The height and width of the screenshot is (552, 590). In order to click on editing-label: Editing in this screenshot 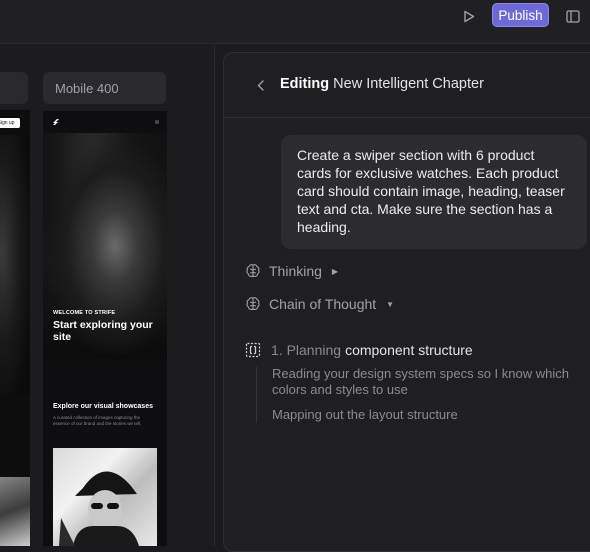, I will do `click(305, 84)`.